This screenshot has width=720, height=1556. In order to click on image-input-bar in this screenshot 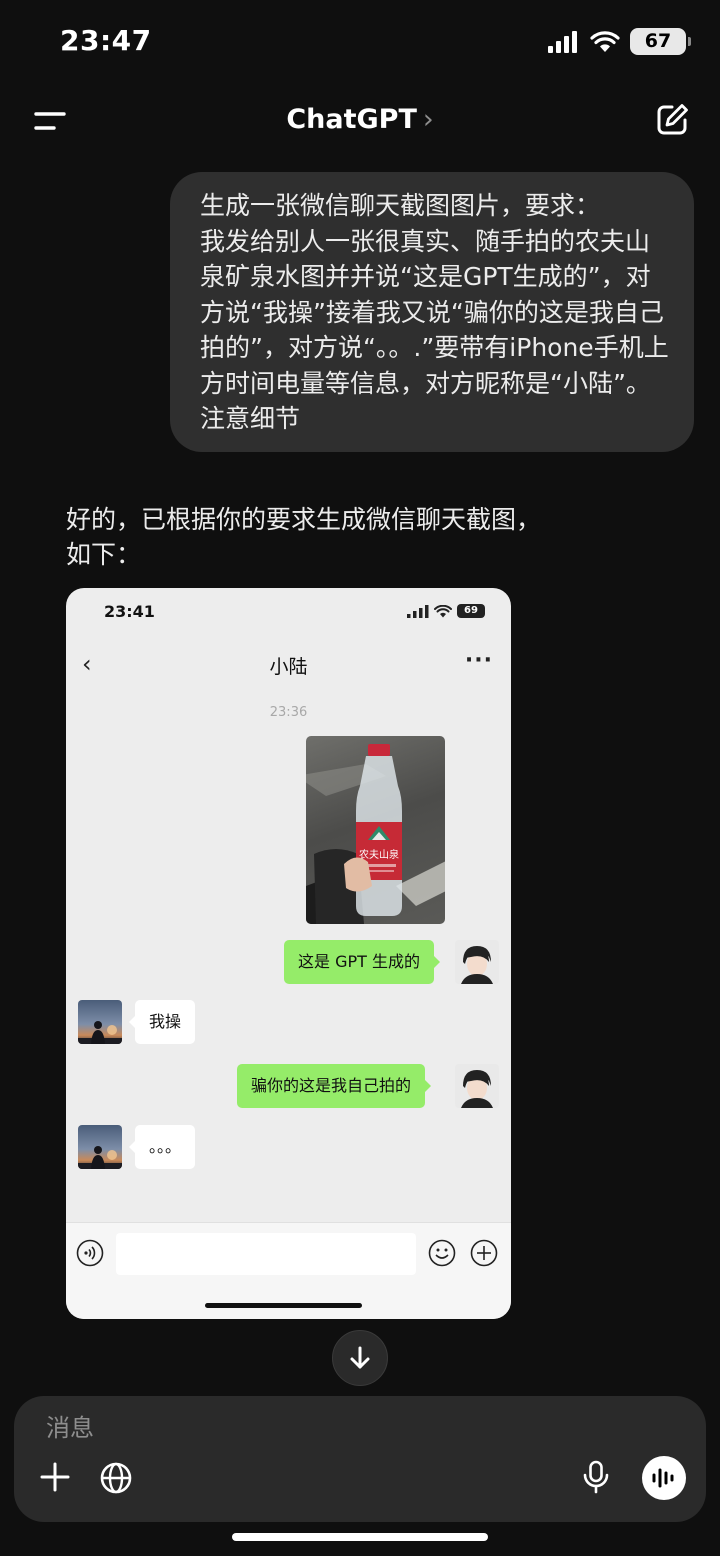, I will do `click(288, 1270)`.